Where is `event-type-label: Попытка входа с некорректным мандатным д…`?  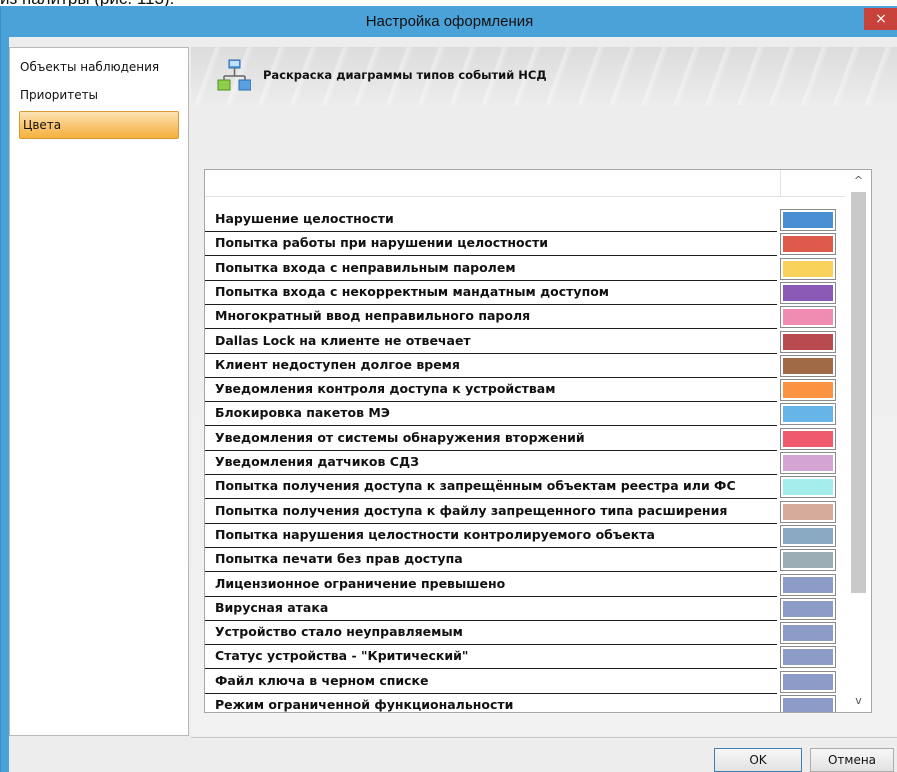 event-type-label: Попытка входа с некорректным мандатным д… is located at coordinates (412, 291).